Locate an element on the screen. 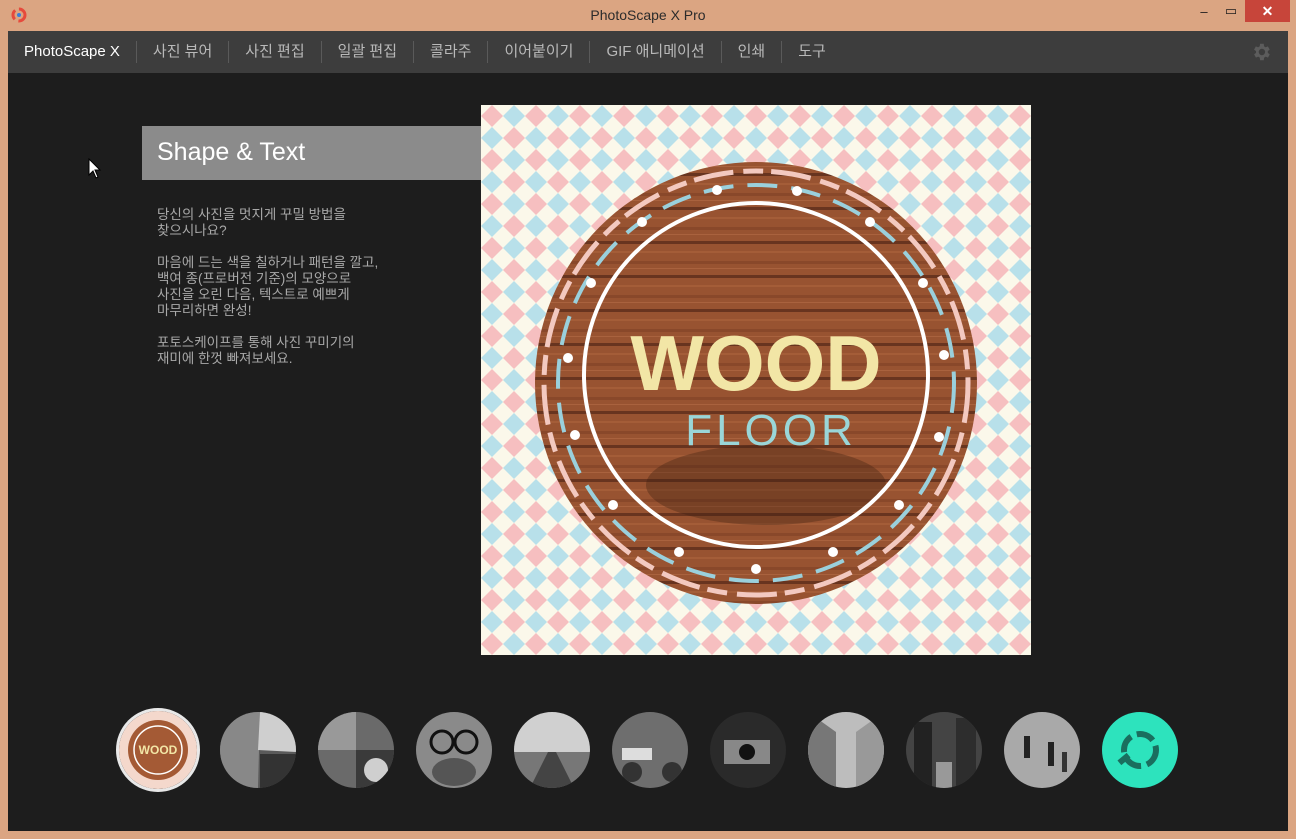  window-title: PhotoScape X Pro is located at coordinates (648, 15).